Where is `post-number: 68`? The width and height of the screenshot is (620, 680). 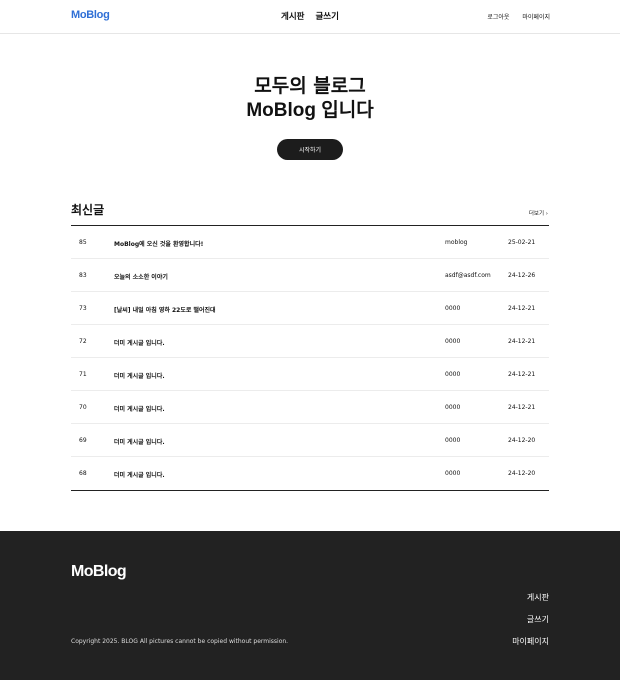 post-number: 68 is located at coordinates (83, 473).